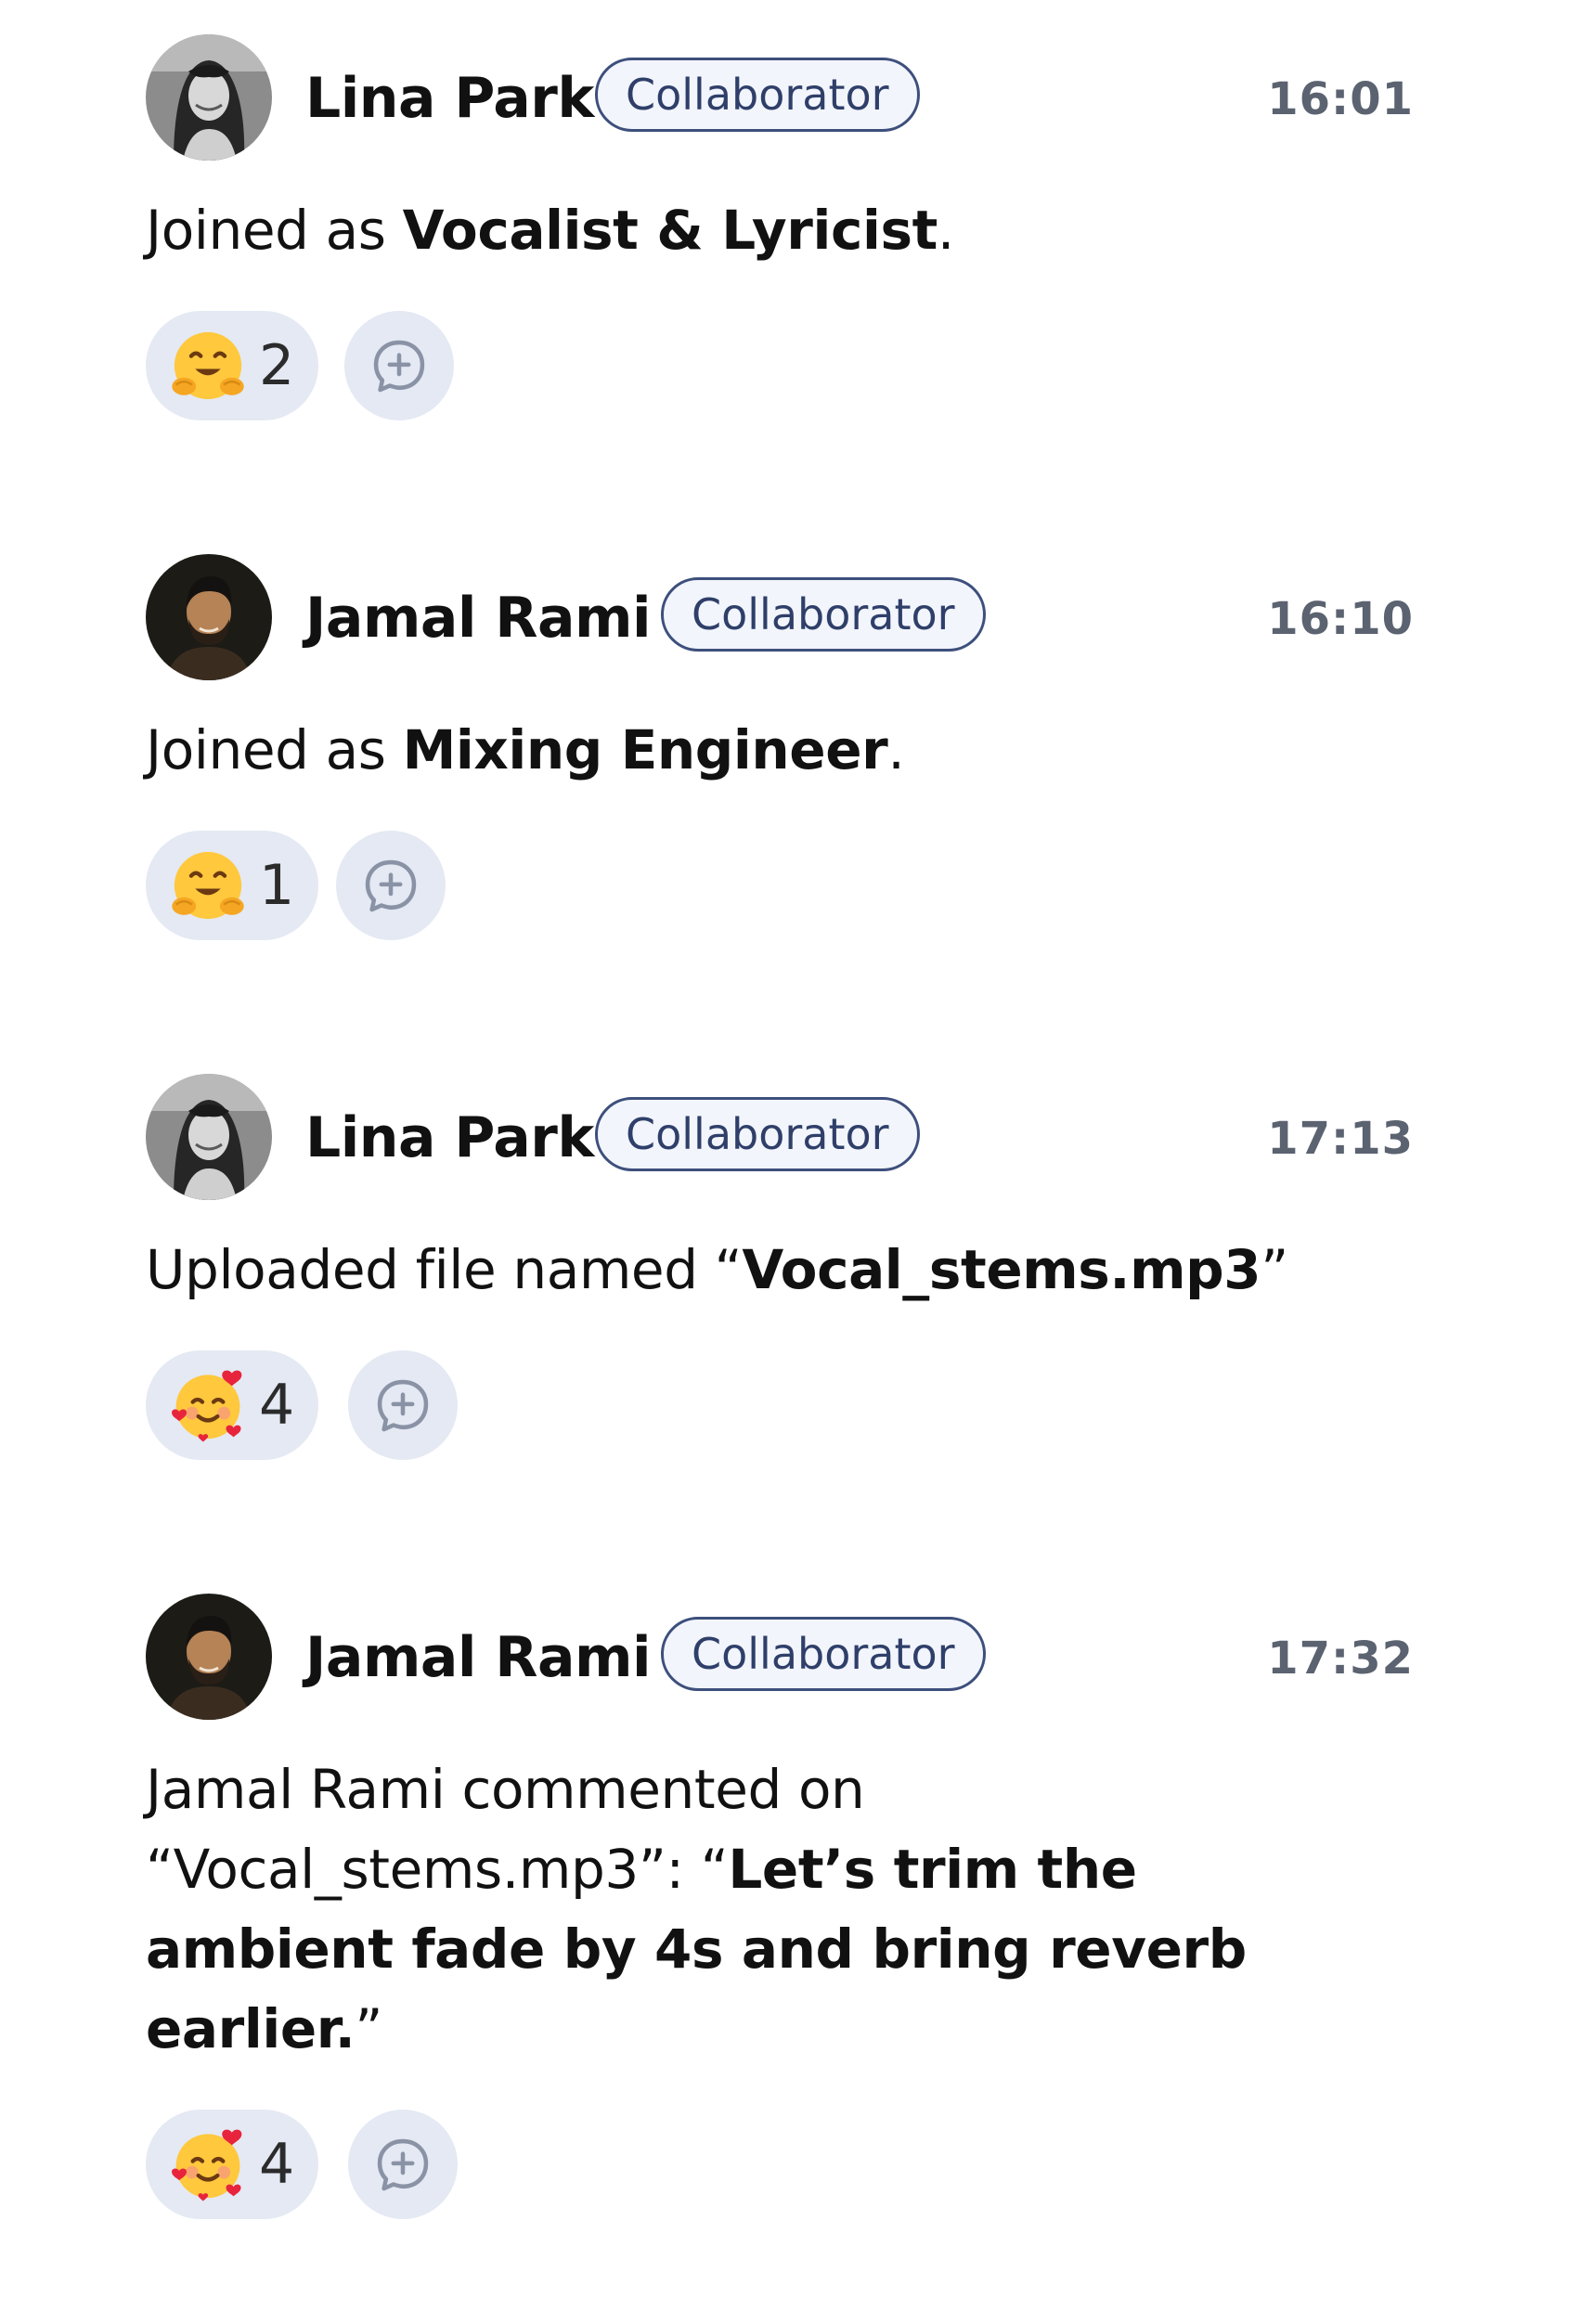  What do you see at coordinates (645, 750) in the screenshot?
I see `message-highlight: Mixing Engineer` at bounding box center [645, 750].